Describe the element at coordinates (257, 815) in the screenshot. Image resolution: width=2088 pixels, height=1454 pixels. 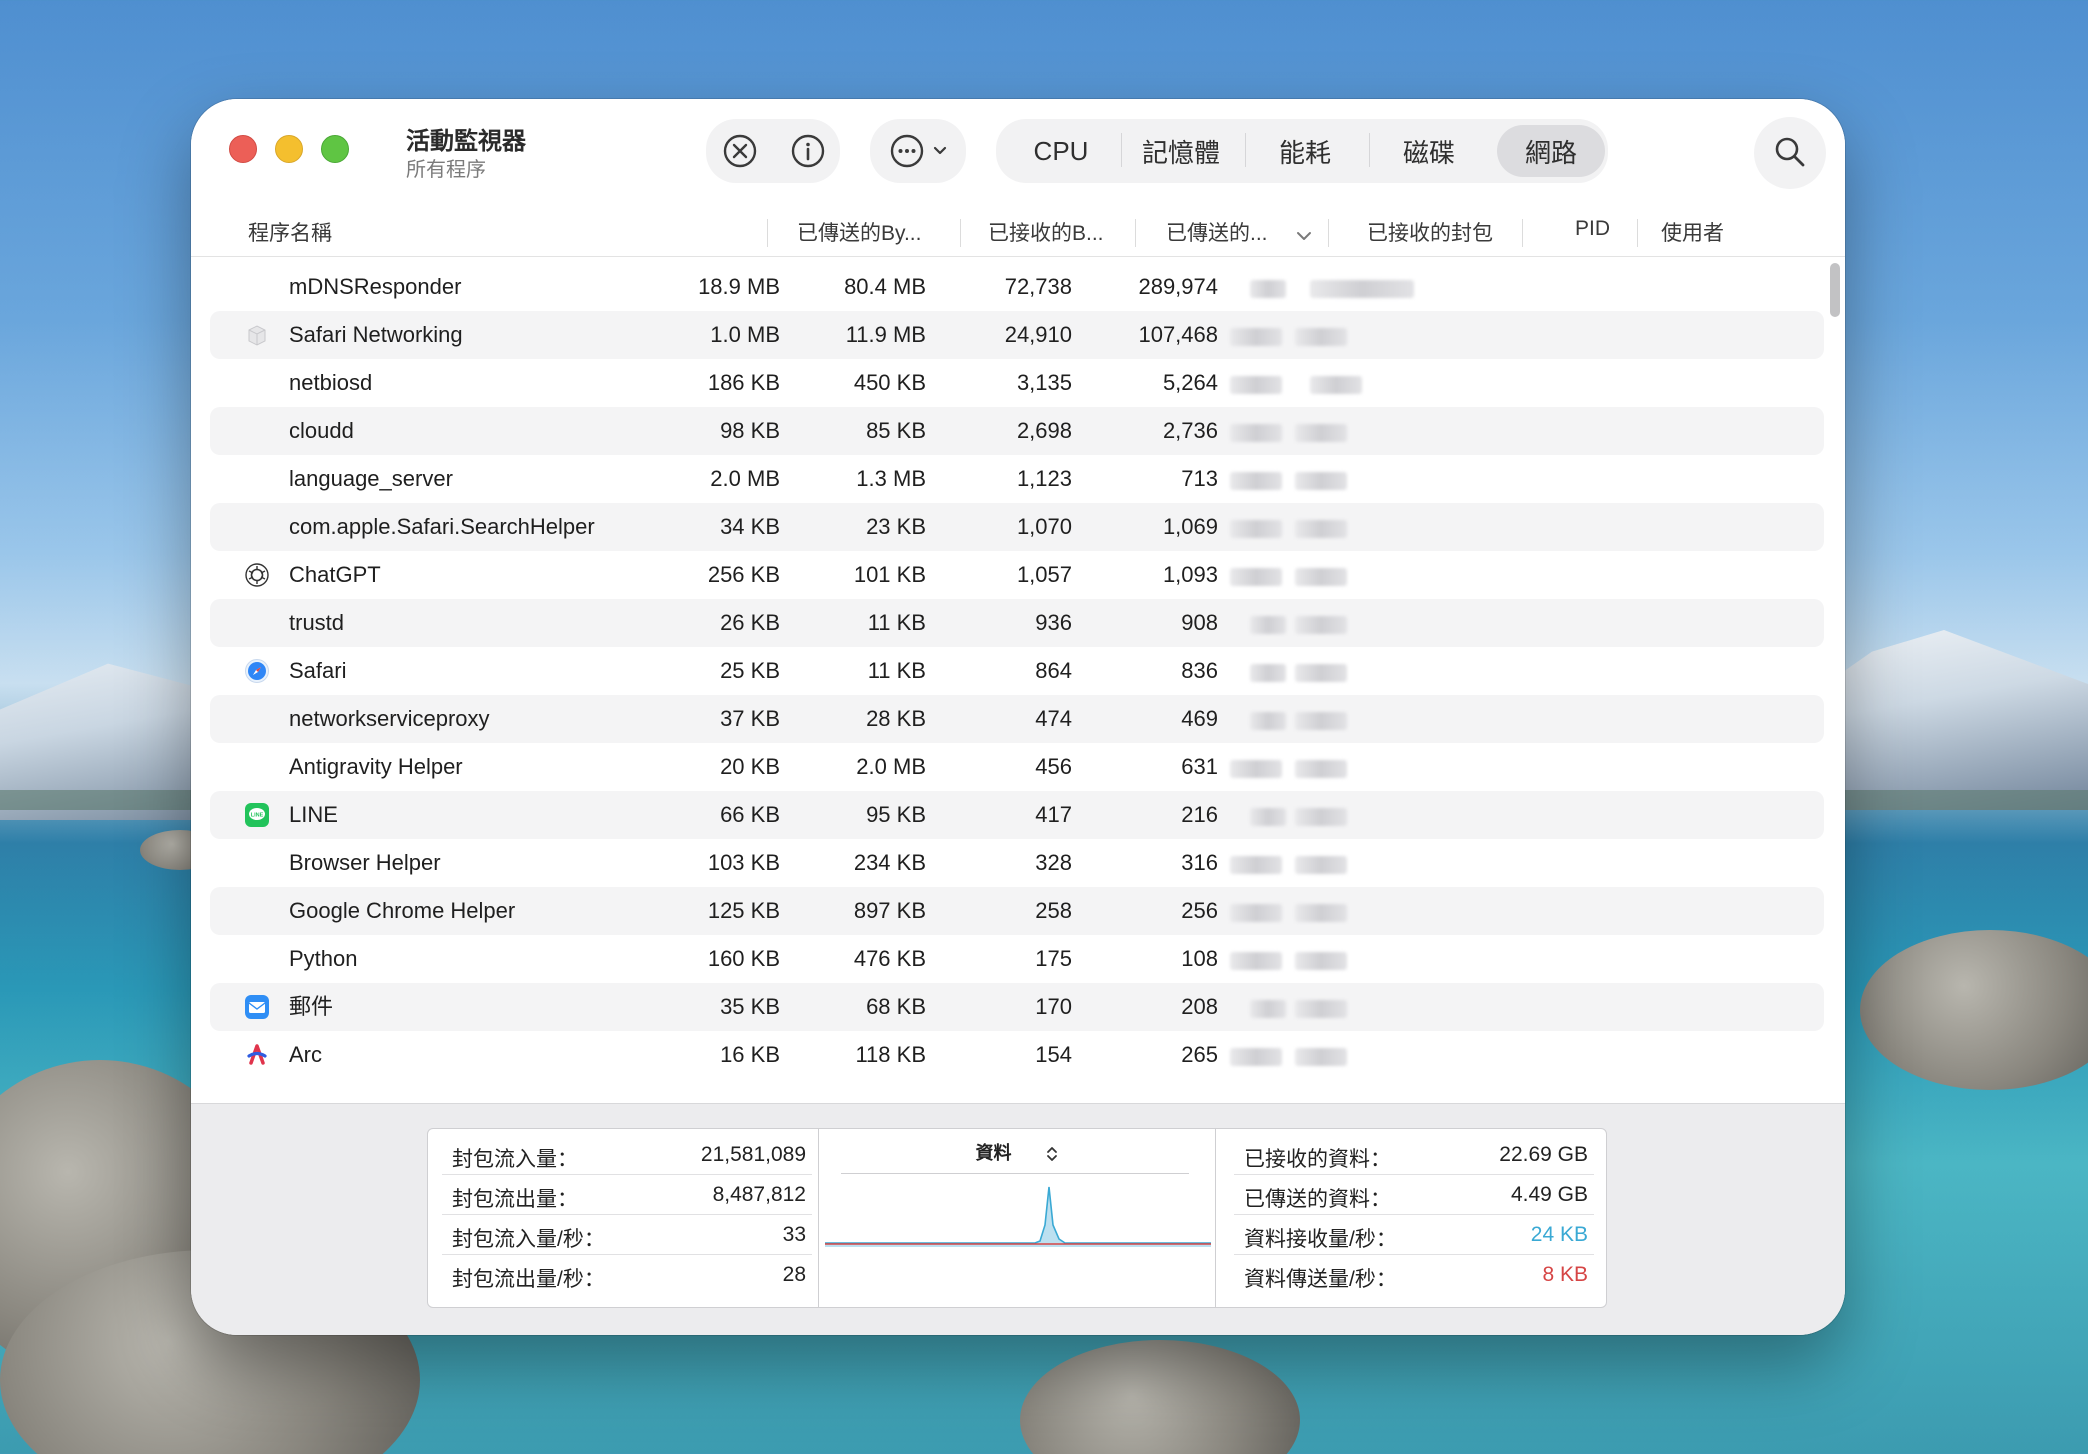
I see `line-icon: LINE` at that location.